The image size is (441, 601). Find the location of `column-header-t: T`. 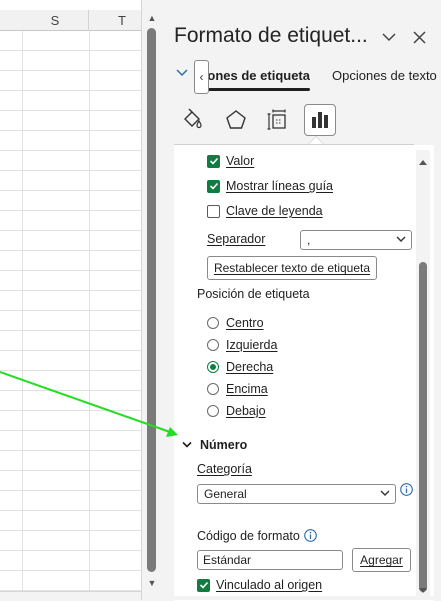

column-header-t: T is located at coordinates (115, 20).